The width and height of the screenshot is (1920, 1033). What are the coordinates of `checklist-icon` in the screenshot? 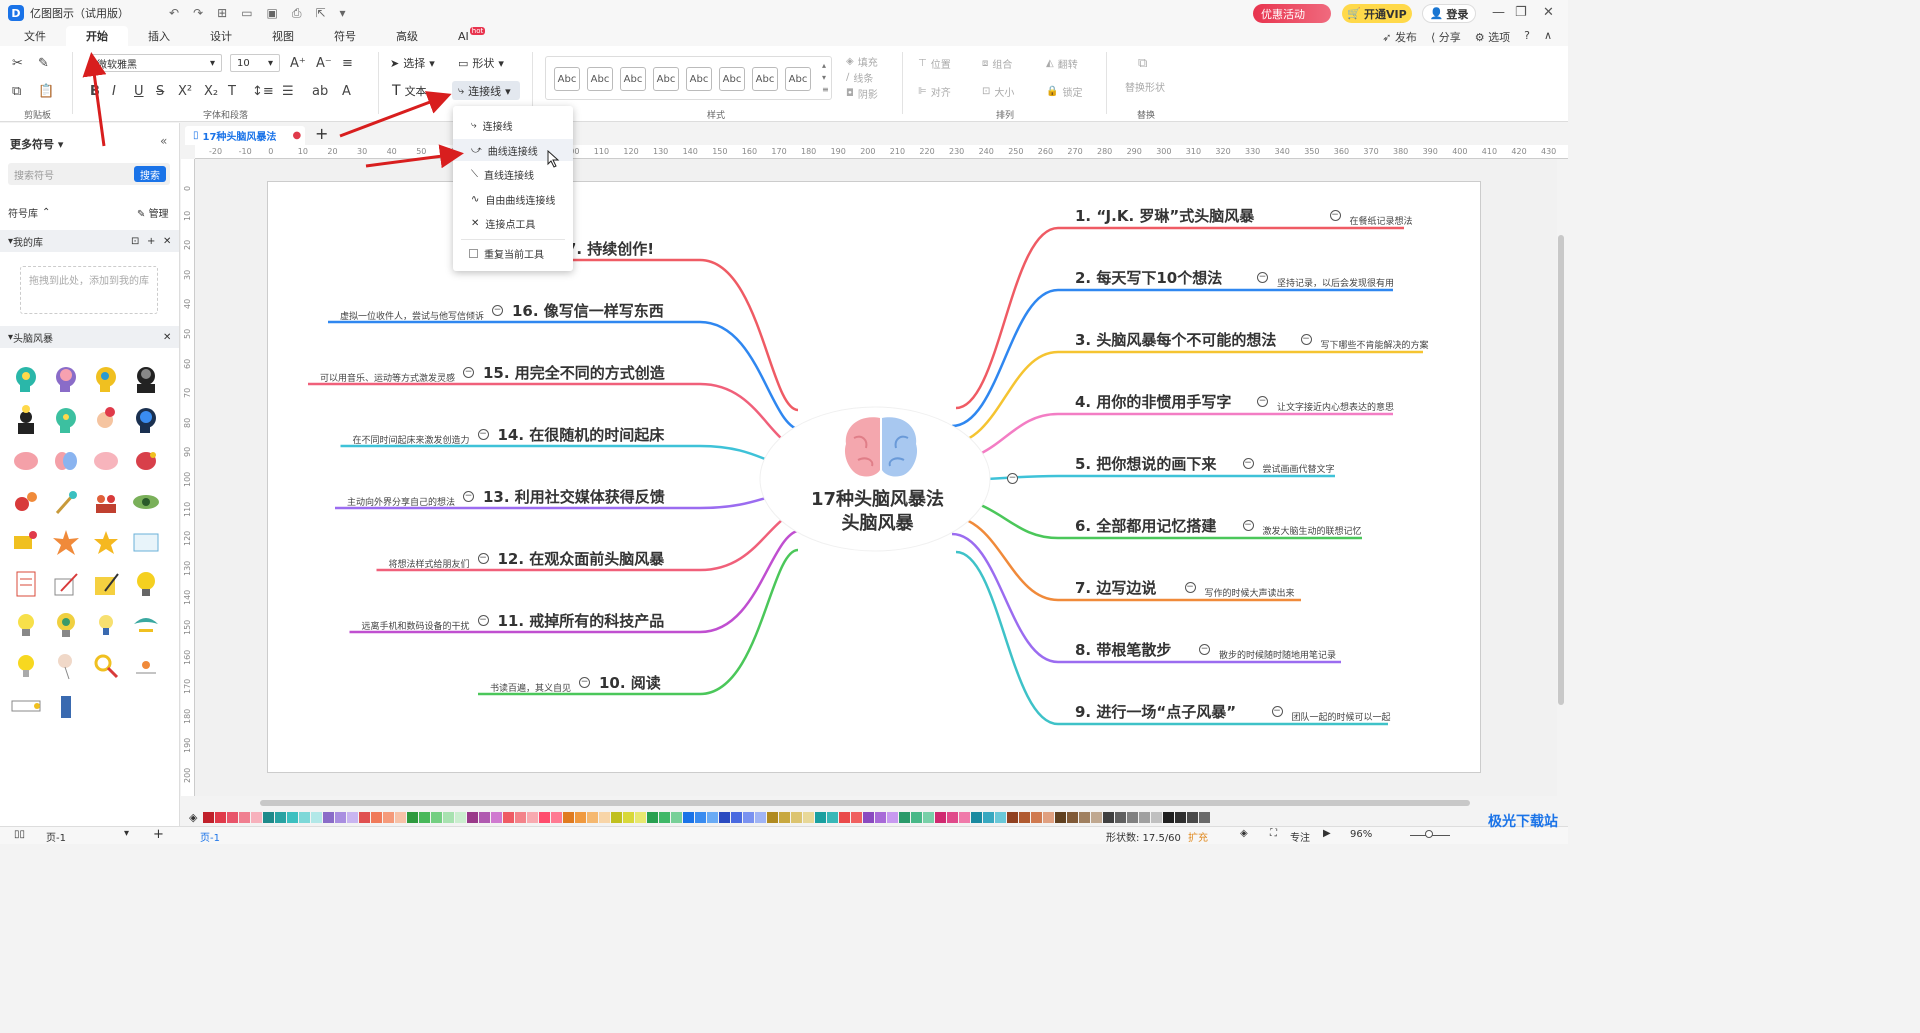 It's located at (26, 584).